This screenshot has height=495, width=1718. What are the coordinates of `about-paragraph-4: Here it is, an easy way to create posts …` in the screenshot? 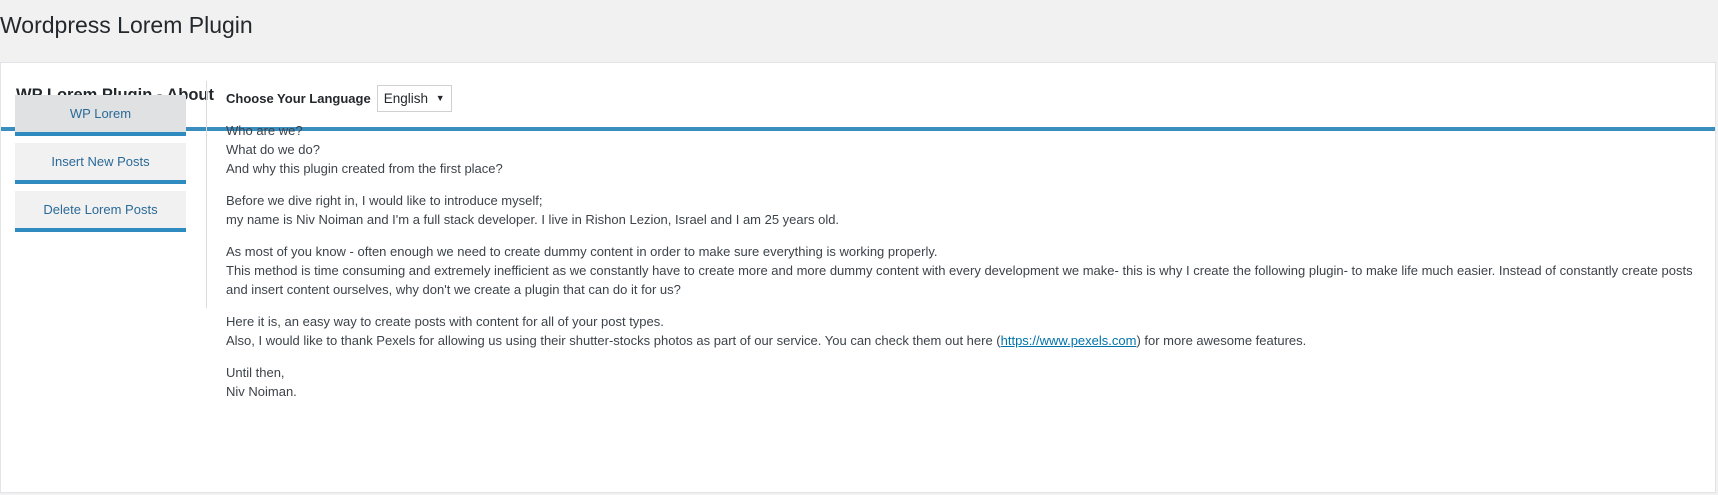 It's located at (966, 331).